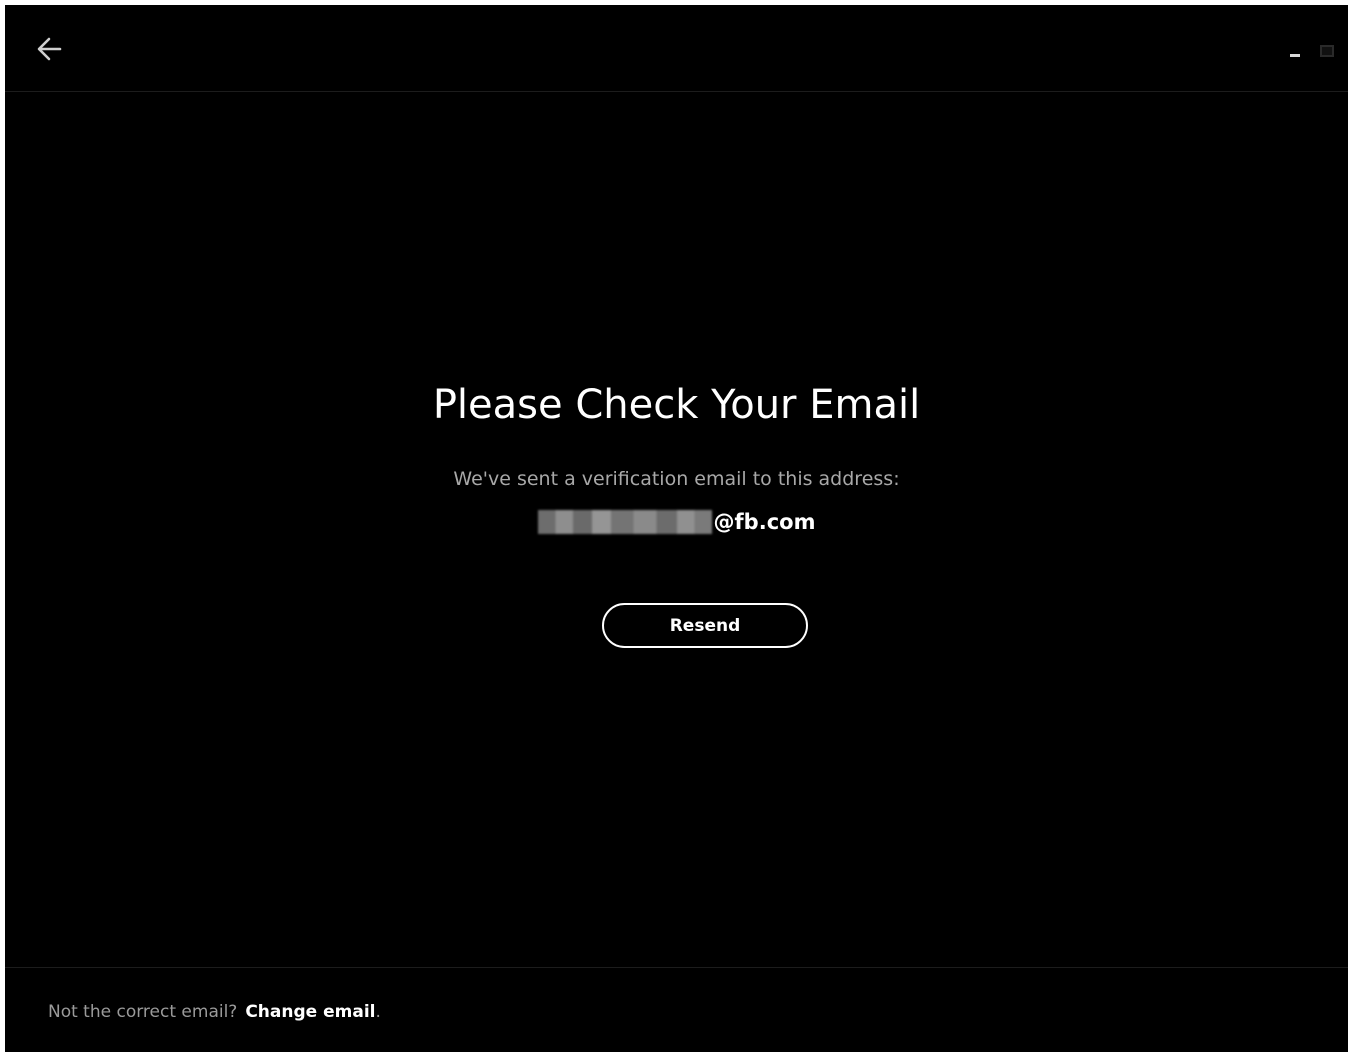 The width and height of the screenshot is (1349, 1053). I want to click on footer-period: ., so click(378, 1012).